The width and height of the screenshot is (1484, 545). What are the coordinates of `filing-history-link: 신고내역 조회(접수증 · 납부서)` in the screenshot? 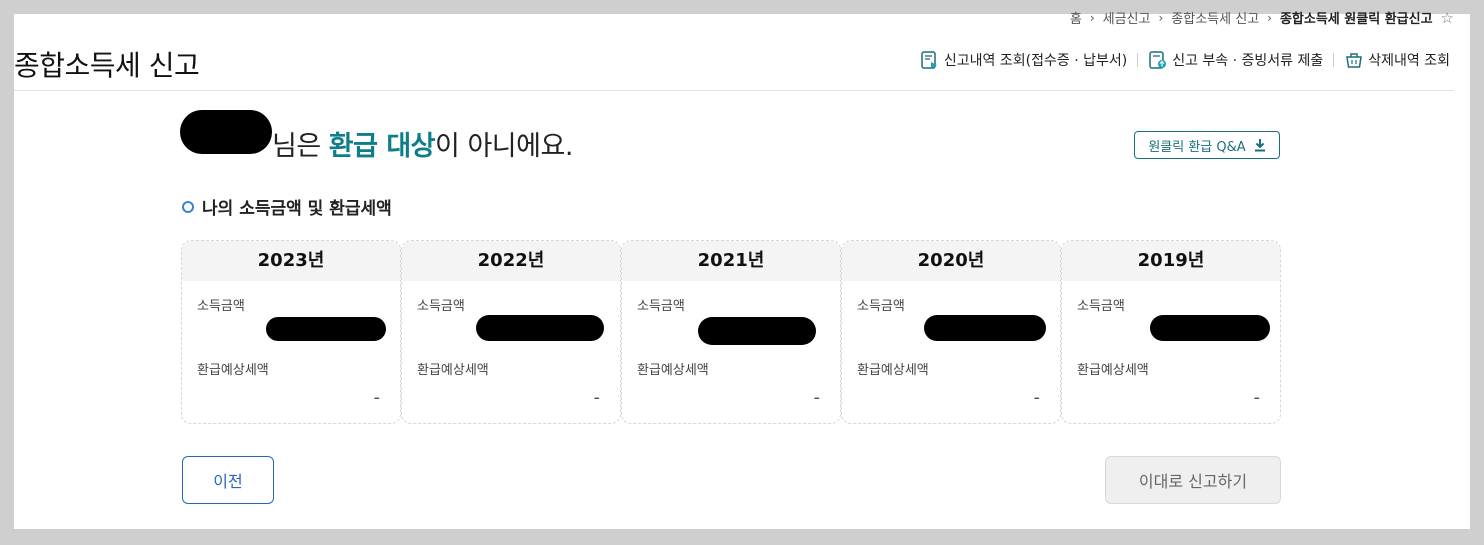 It's located at (1023, 60).